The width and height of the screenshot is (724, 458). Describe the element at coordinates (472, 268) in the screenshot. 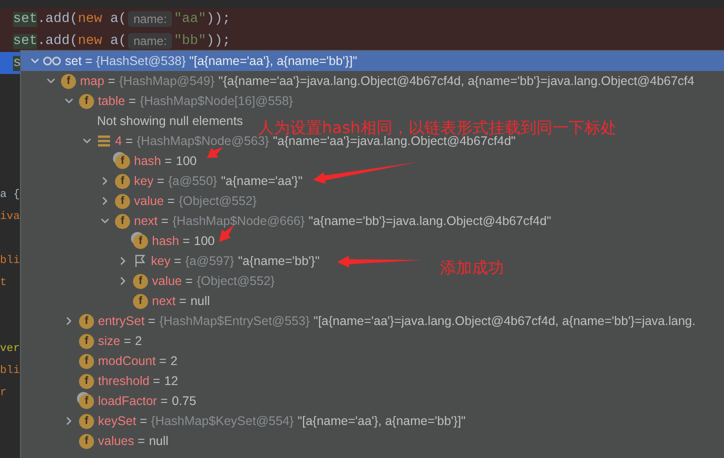

I see `annotation-text: 添加成功` at that location.